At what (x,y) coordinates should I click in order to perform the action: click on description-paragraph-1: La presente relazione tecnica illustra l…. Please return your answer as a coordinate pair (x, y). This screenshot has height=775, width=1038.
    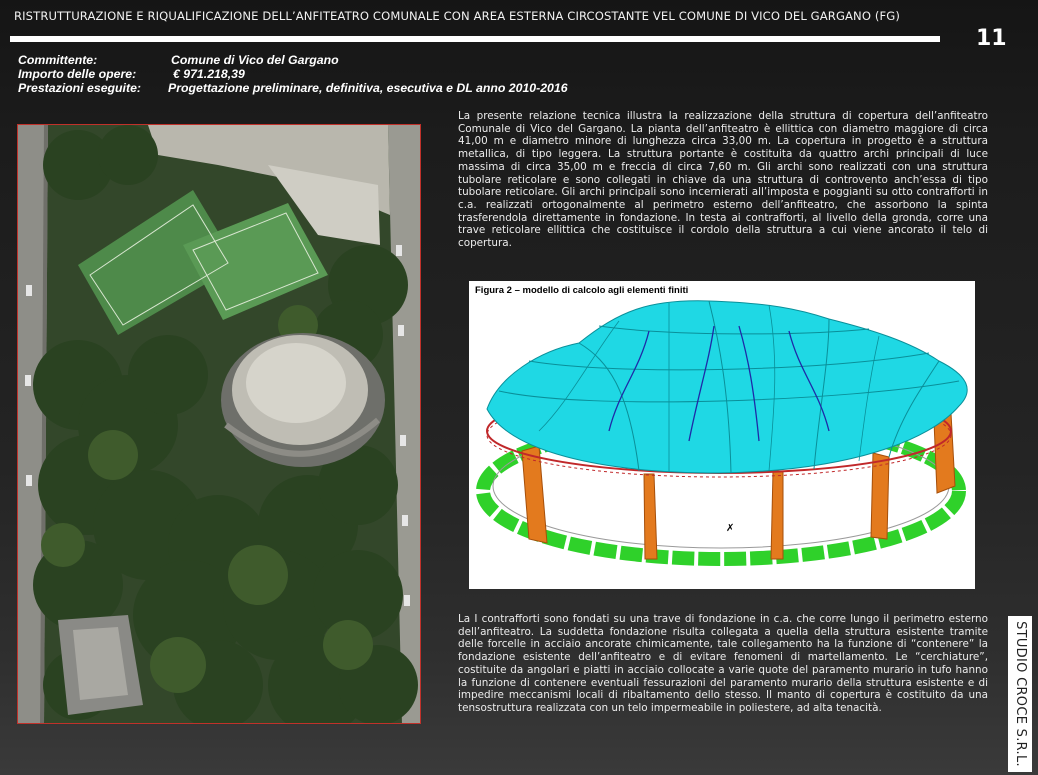
    Looking at the image, I should click on (723, 180).